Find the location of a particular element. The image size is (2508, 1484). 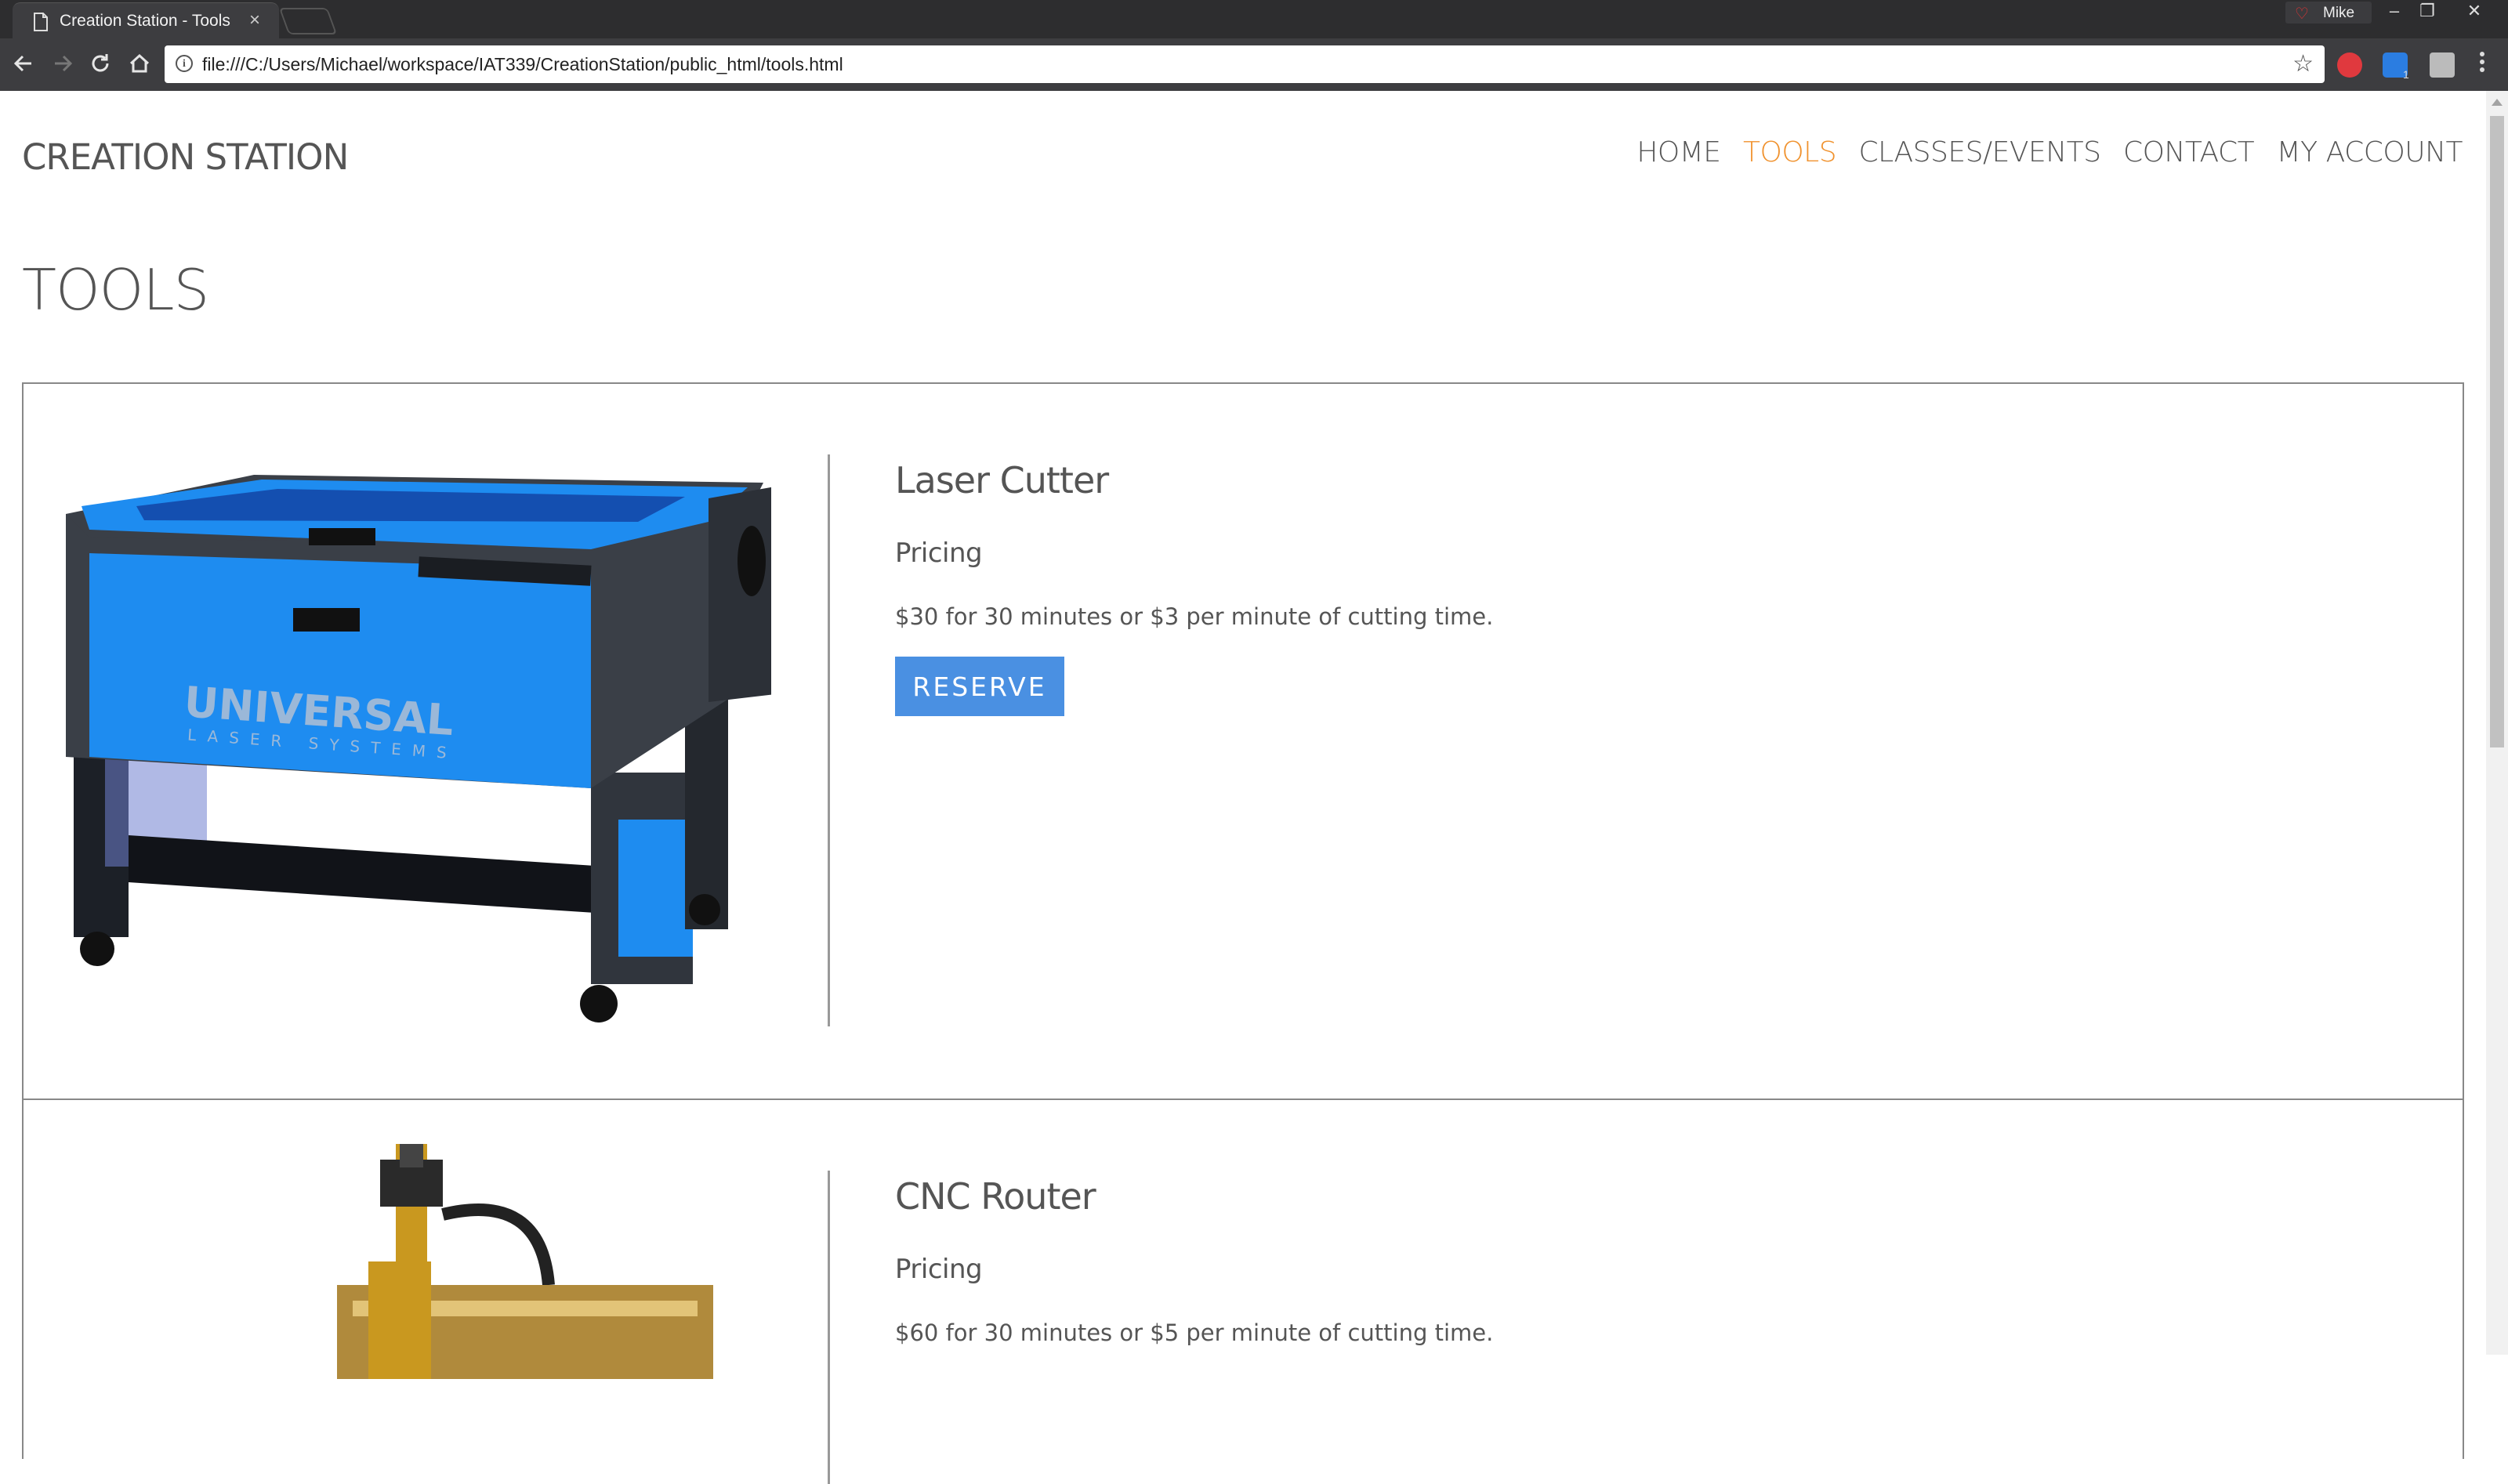

nav-home: HOME is located at coordinates (1678, 152).